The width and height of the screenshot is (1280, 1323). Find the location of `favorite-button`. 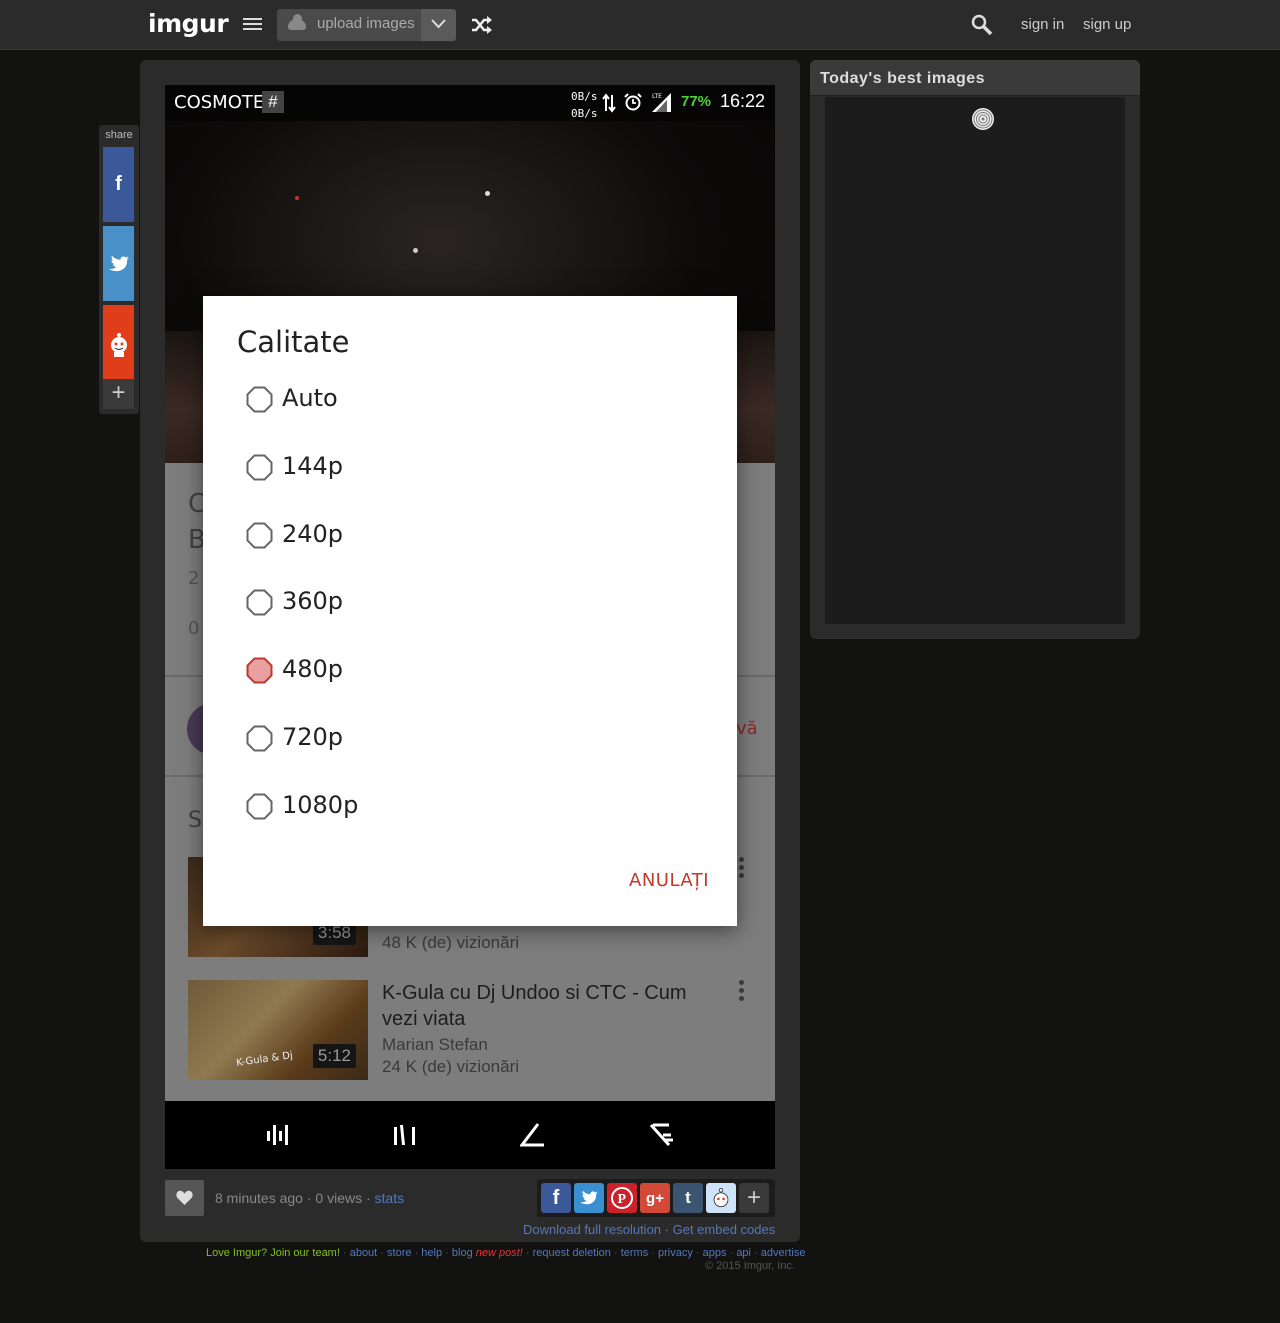

favorite-button is located at coordinates (184, 1198).